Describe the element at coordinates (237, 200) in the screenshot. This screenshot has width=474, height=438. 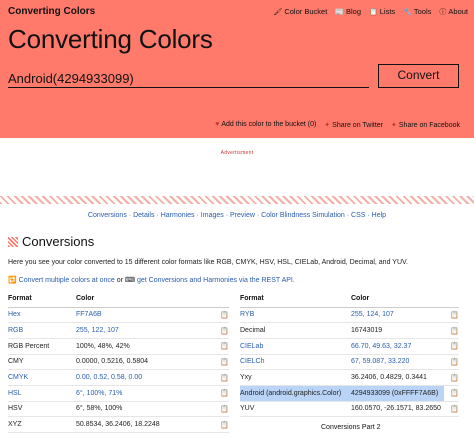
I see `divider-stripe` at that location.